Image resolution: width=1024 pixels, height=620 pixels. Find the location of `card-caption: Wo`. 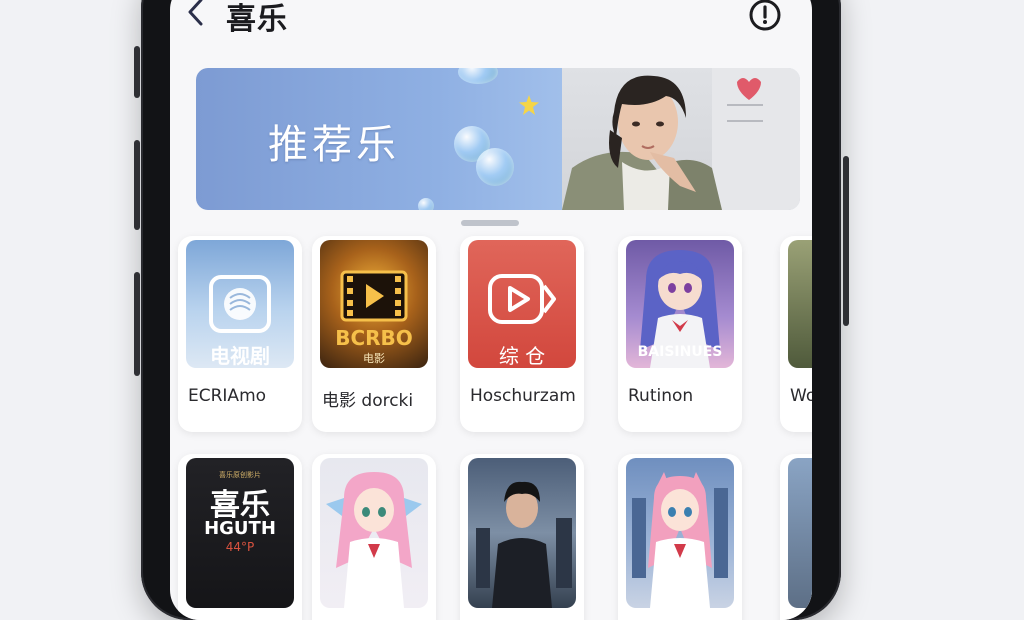

card-caption: Wo is located at coordinates (801, 396).